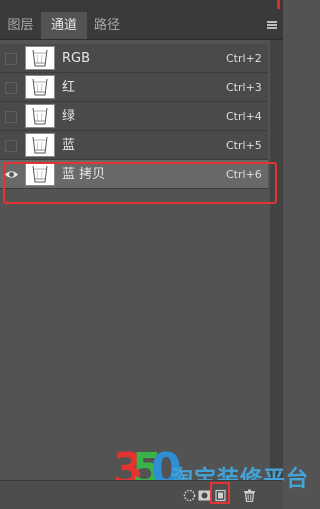 This screenshot has width=320, height=509. Describe the element at coordinates (69, 116) in the screenshot. I see `channel-name: 绿` at that location.